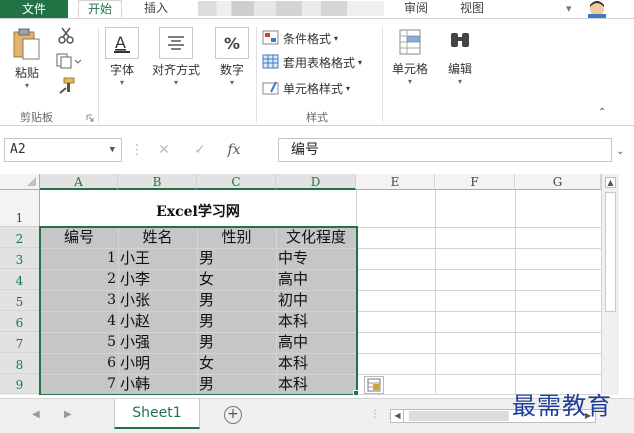 This screenshot has width=634, height=433. What do you see at coordinates (597, 10) in the screenshot?
I see `user-avatar` at bounding box center [597, 10].